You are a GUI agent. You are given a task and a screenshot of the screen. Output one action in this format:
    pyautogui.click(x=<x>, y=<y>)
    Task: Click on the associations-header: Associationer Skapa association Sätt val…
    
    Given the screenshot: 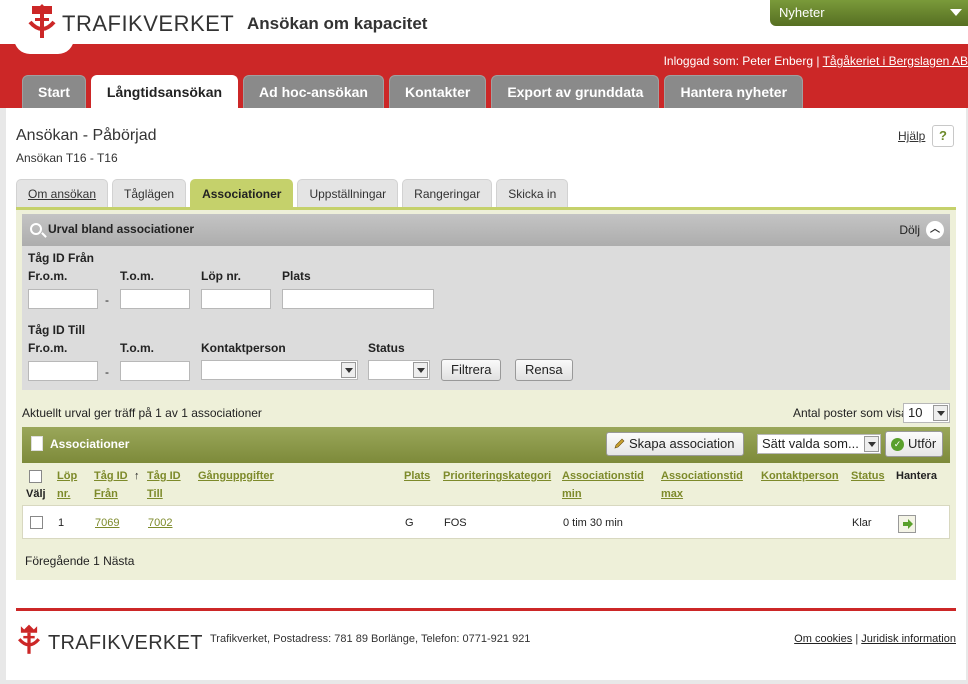 What is the action you would take?
    pyautogui.click(x=486, y=445)
    